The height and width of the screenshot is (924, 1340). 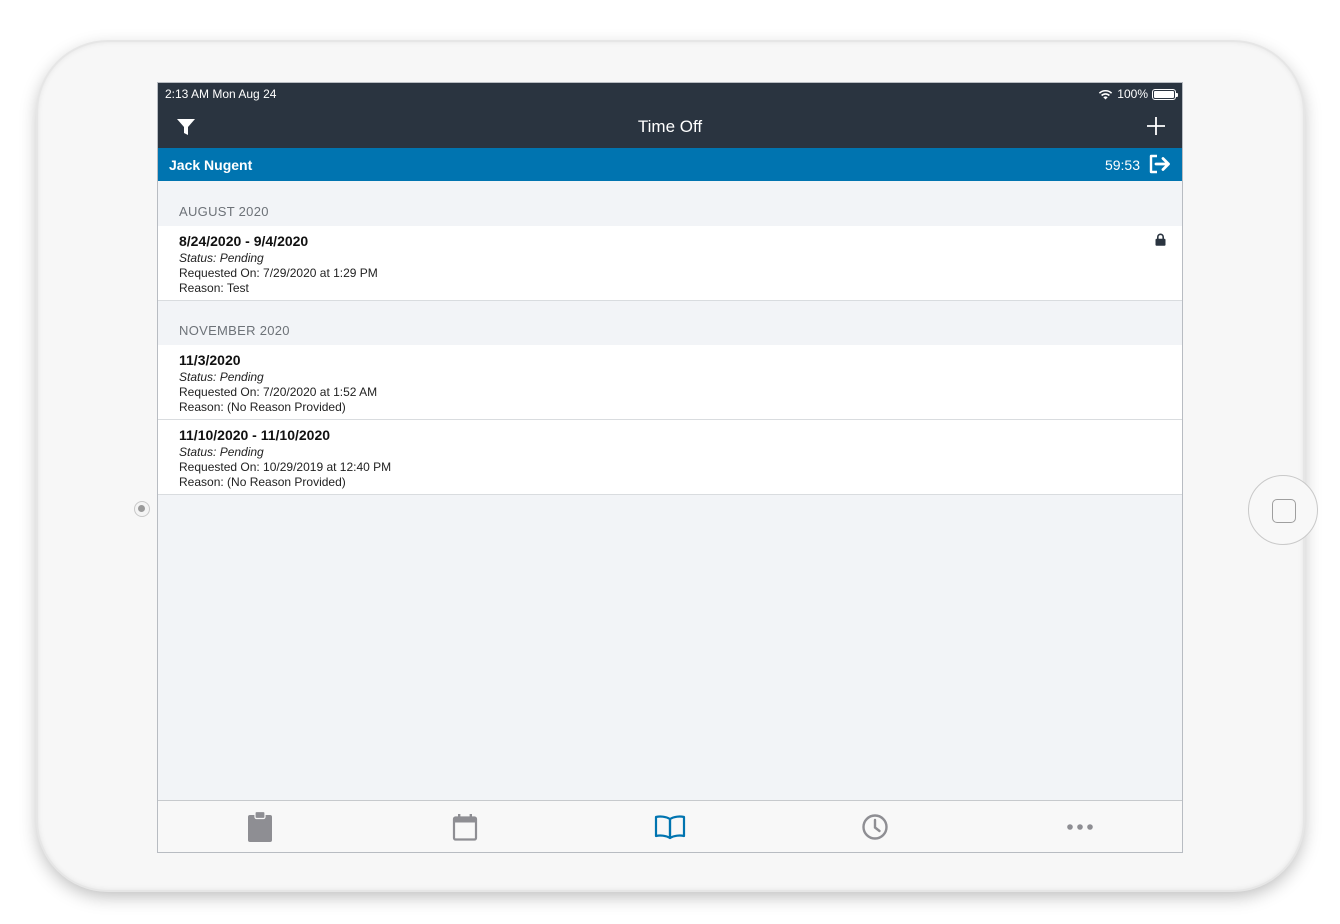 What do you see at coordinates (1132, 94) in the screenshot?
I see `battery-percent: 100%` at bounding box center [1132, 94].